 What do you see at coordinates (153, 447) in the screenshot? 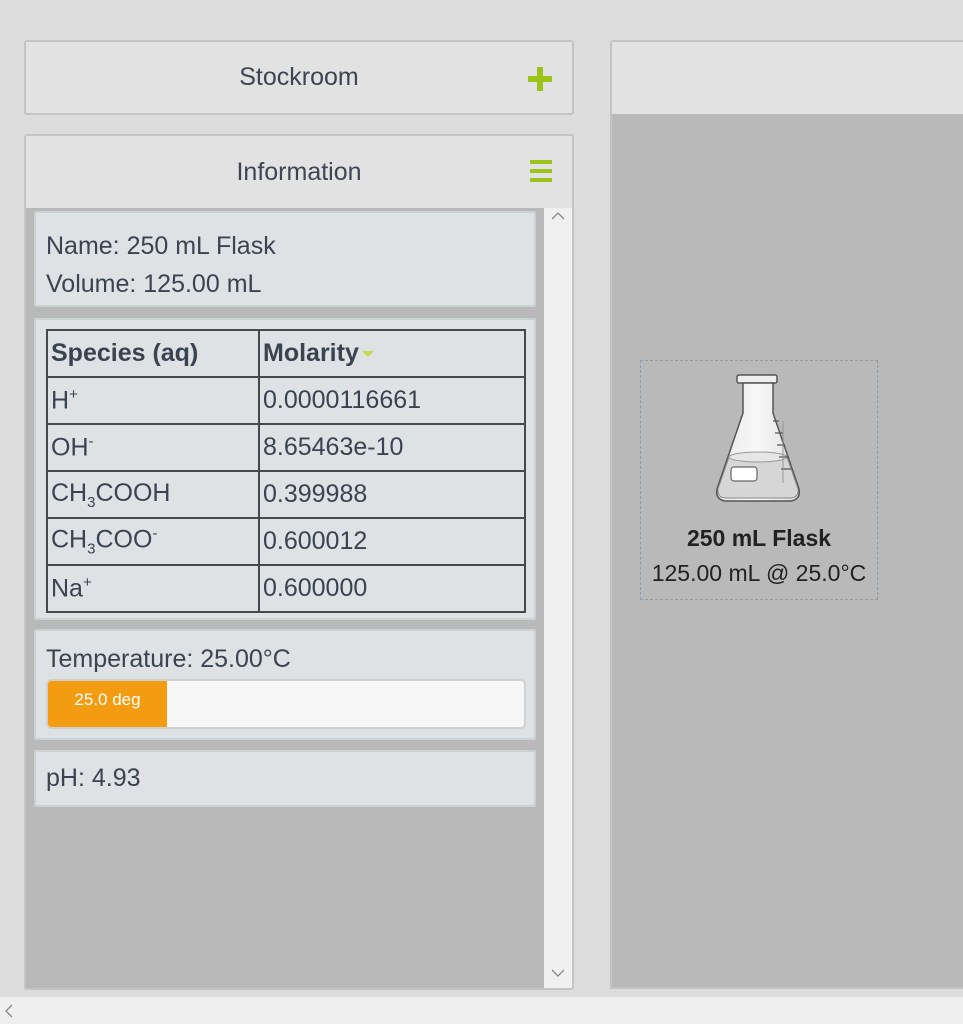
I see `species-cell: OH-` at bounding box center [153, 447].